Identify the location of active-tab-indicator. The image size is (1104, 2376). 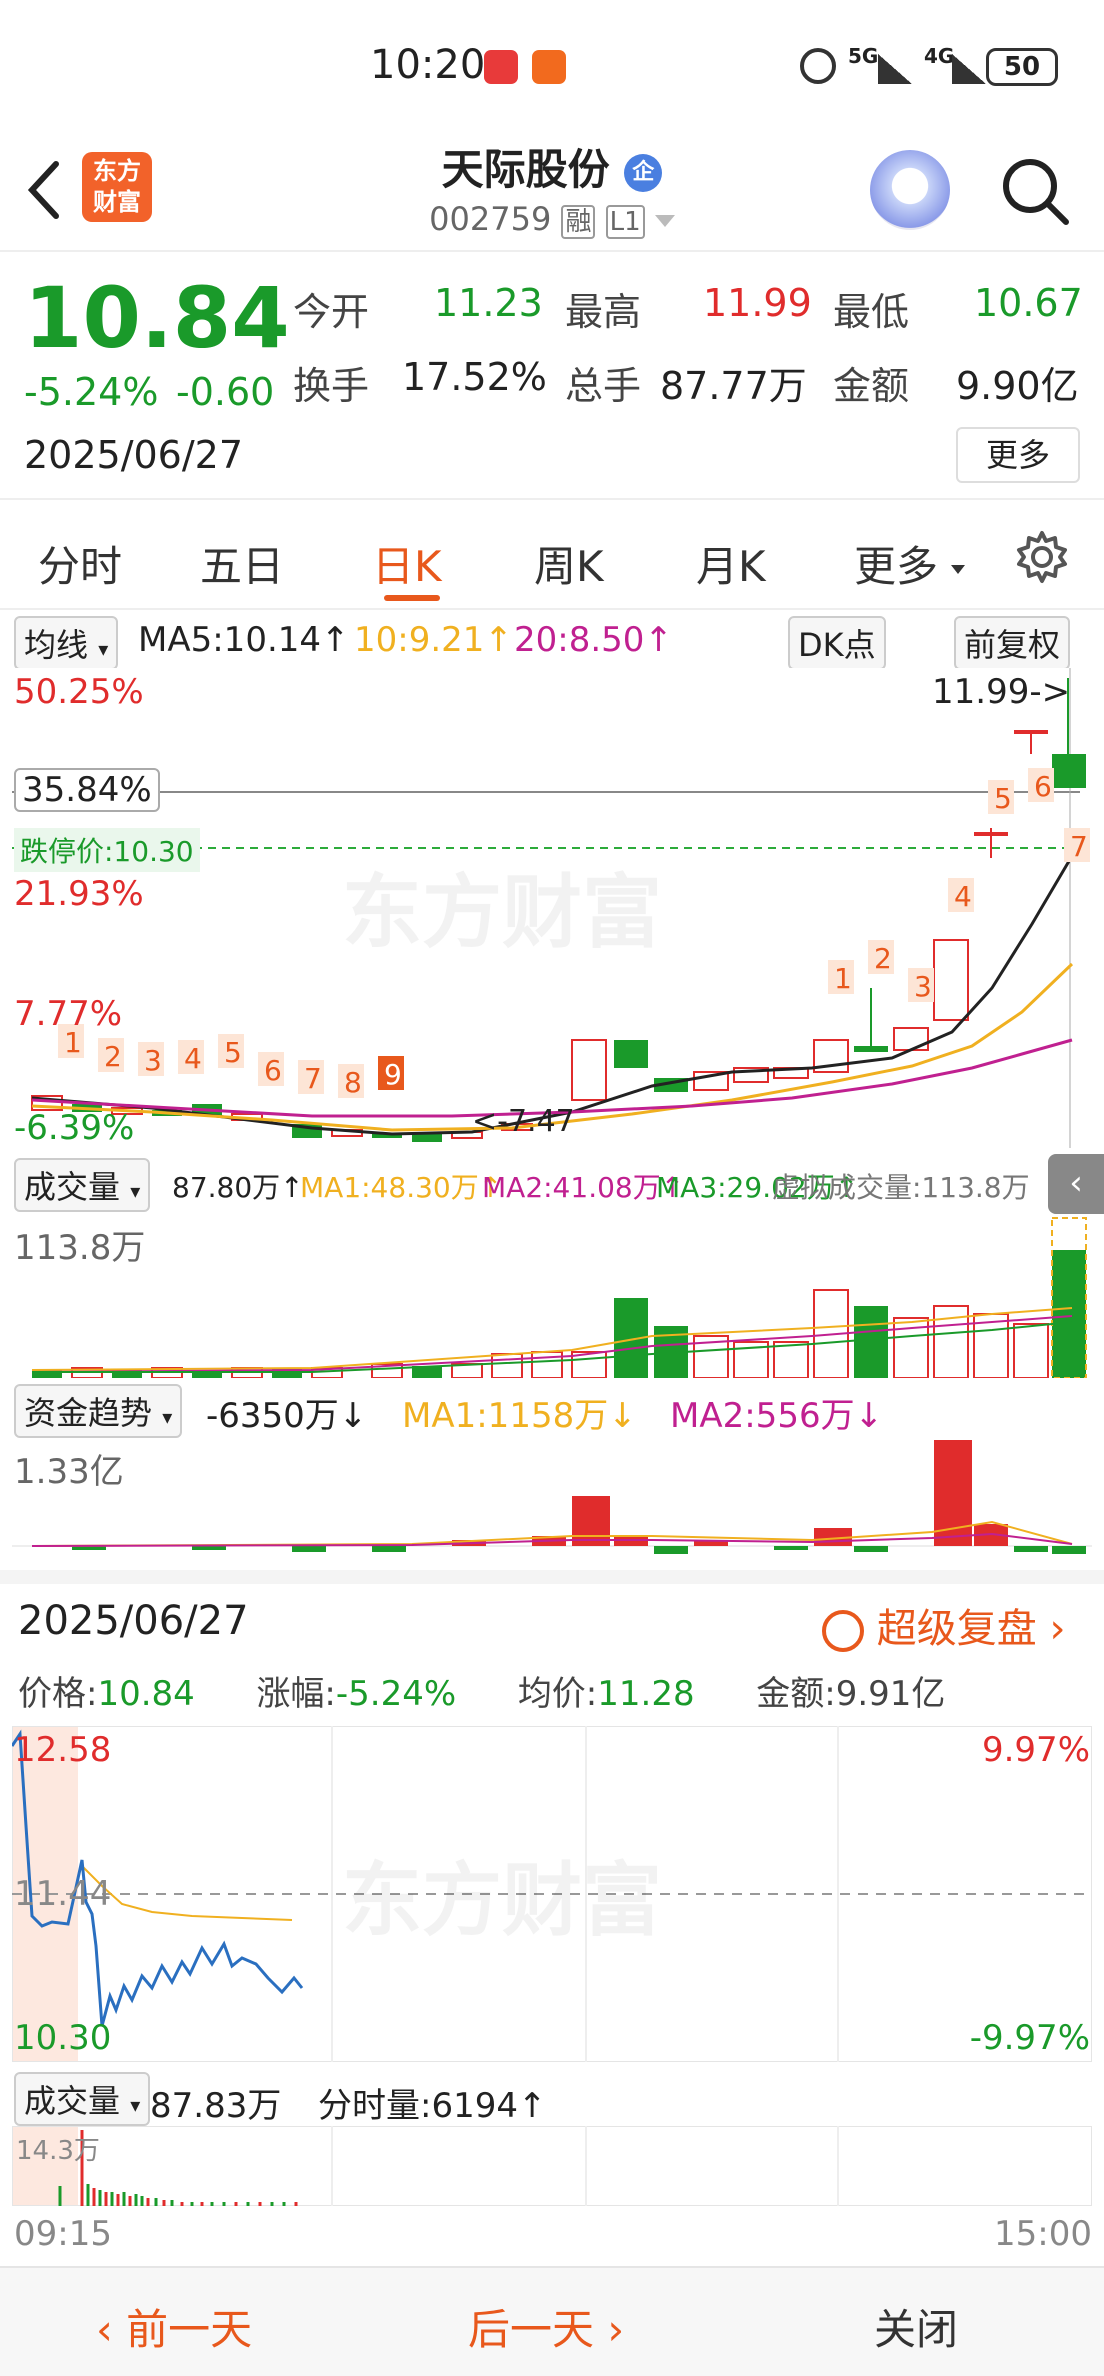
(412, 598).